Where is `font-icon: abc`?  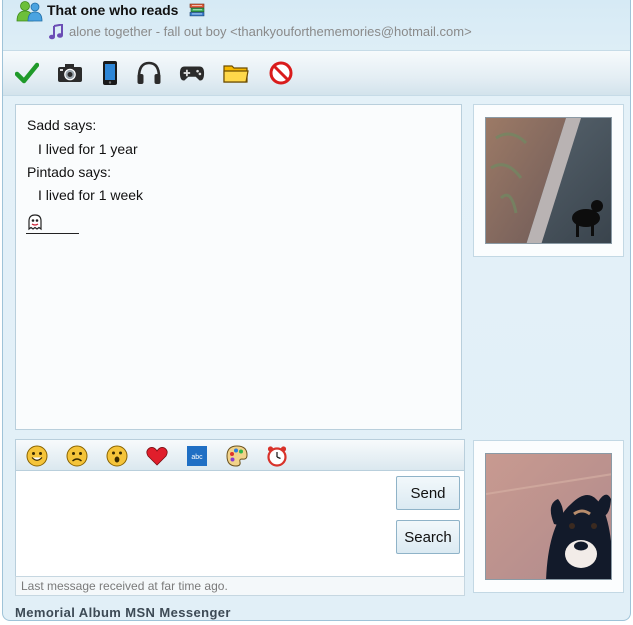
font-icon: abc is located at coordinates (197, 456).